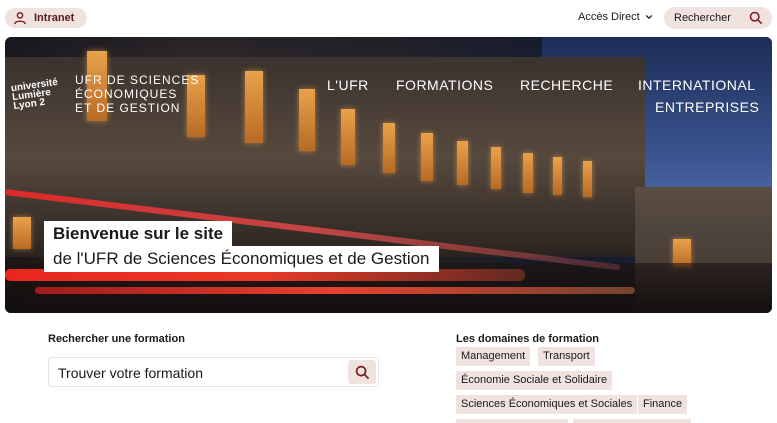 The image size is (777, 423). I want to click on formation-search-input, so click(198, 373).